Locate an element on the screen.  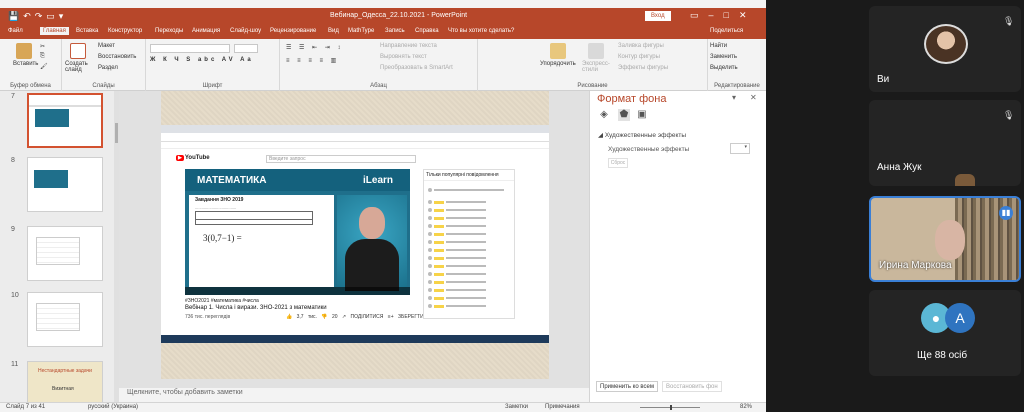
group-label: Шрифт is located at coordinates (212, 86).